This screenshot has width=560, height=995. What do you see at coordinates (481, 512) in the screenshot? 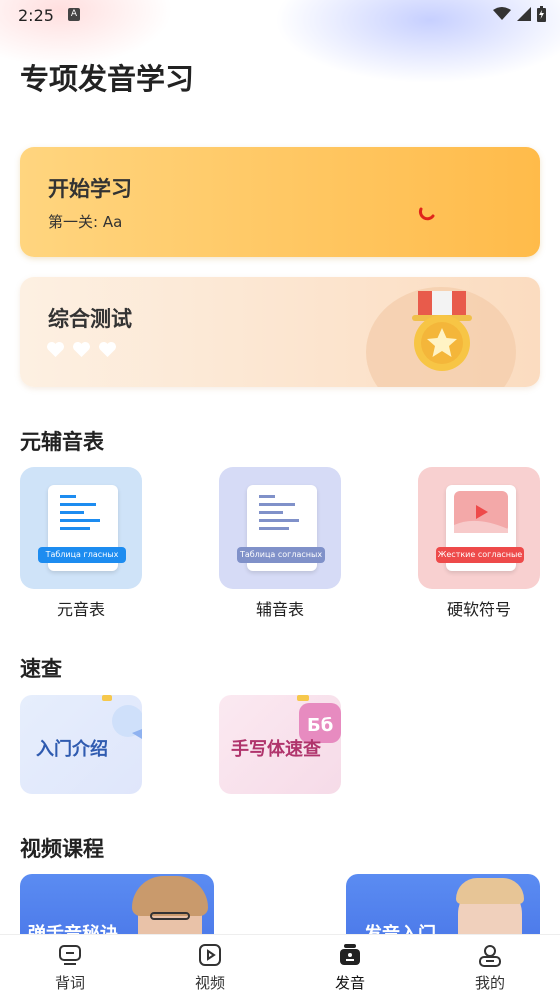
I see `video-document-icon` at bounding box center [481, 512].